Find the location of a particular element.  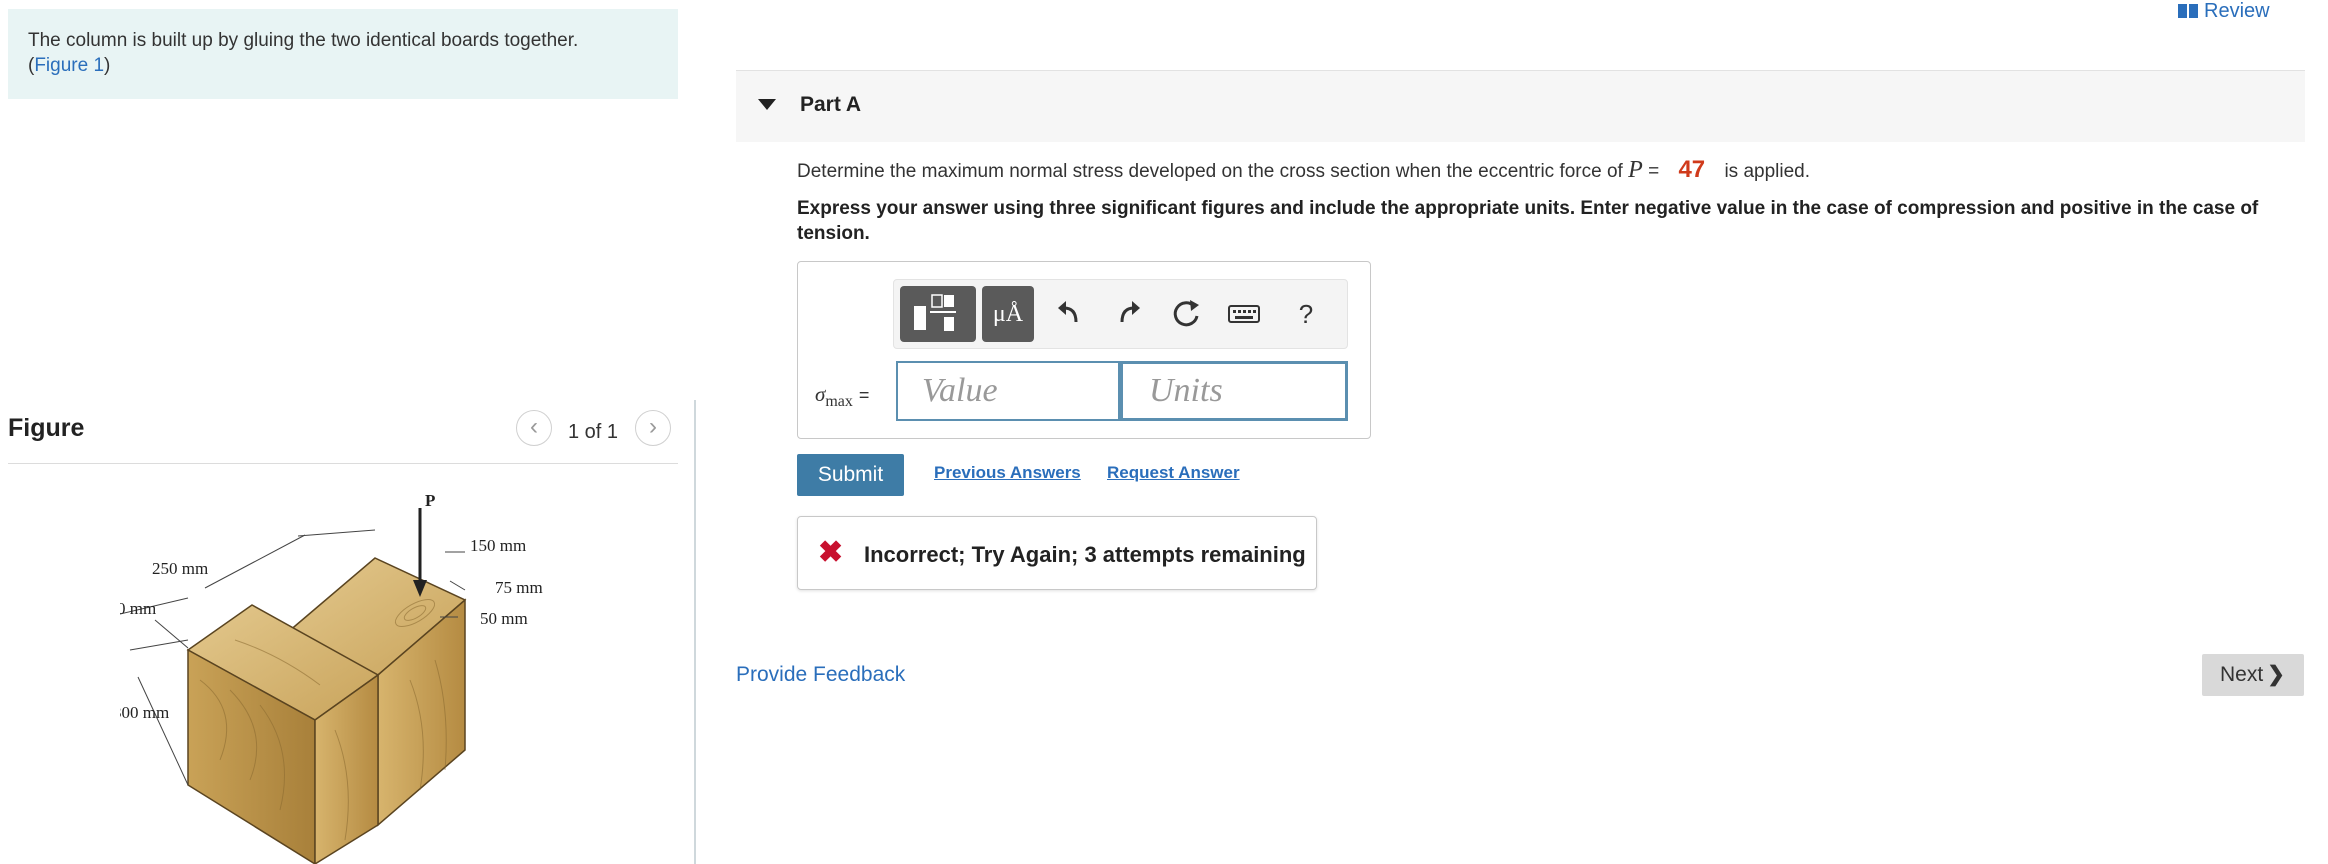

templates-icon is located at coordinates (935, 312).